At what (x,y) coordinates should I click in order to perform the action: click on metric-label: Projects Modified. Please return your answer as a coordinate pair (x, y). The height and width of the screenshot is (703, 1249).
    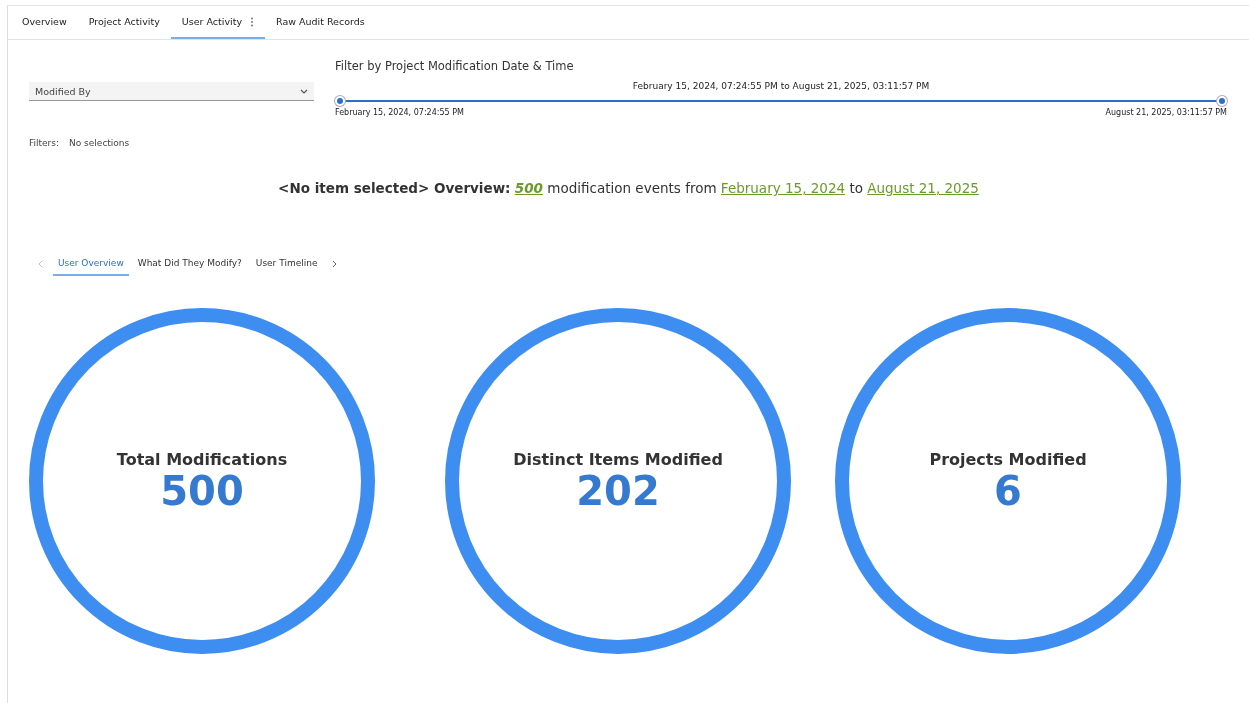
    Looking at the image, I should click on (1008, 459).